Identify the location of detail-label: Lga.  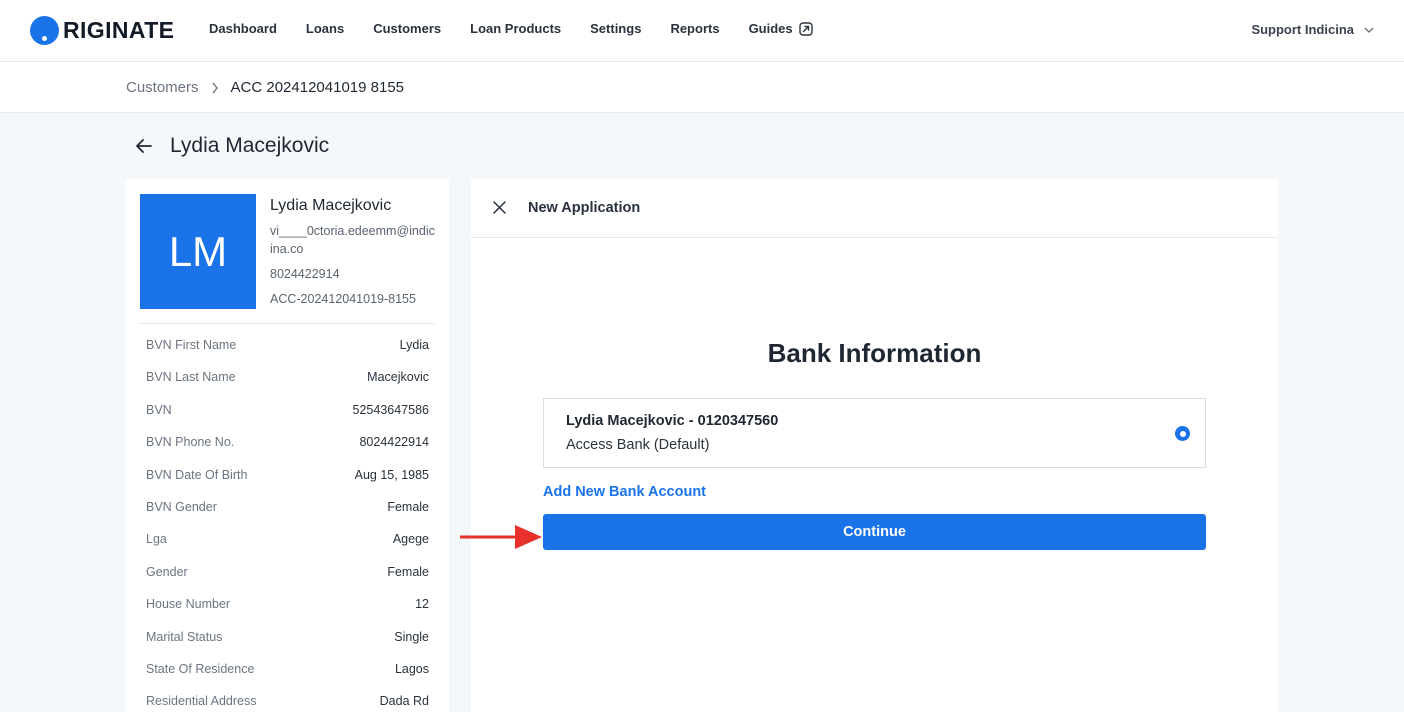
(156, 539).